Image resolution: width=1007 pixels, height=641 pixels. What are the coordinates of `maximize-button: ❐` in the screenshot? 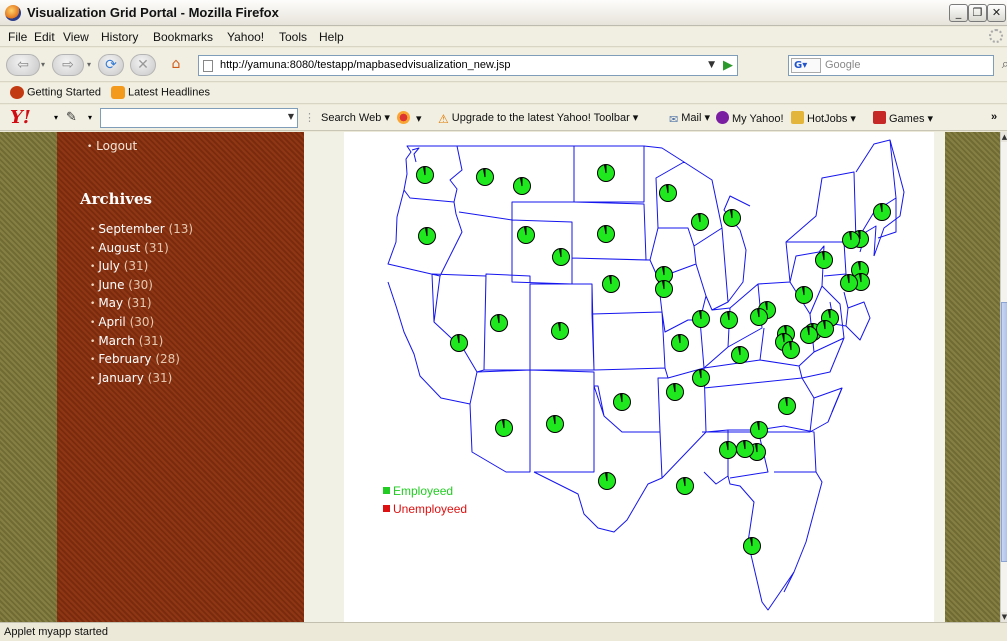 It's located at (977, 13).